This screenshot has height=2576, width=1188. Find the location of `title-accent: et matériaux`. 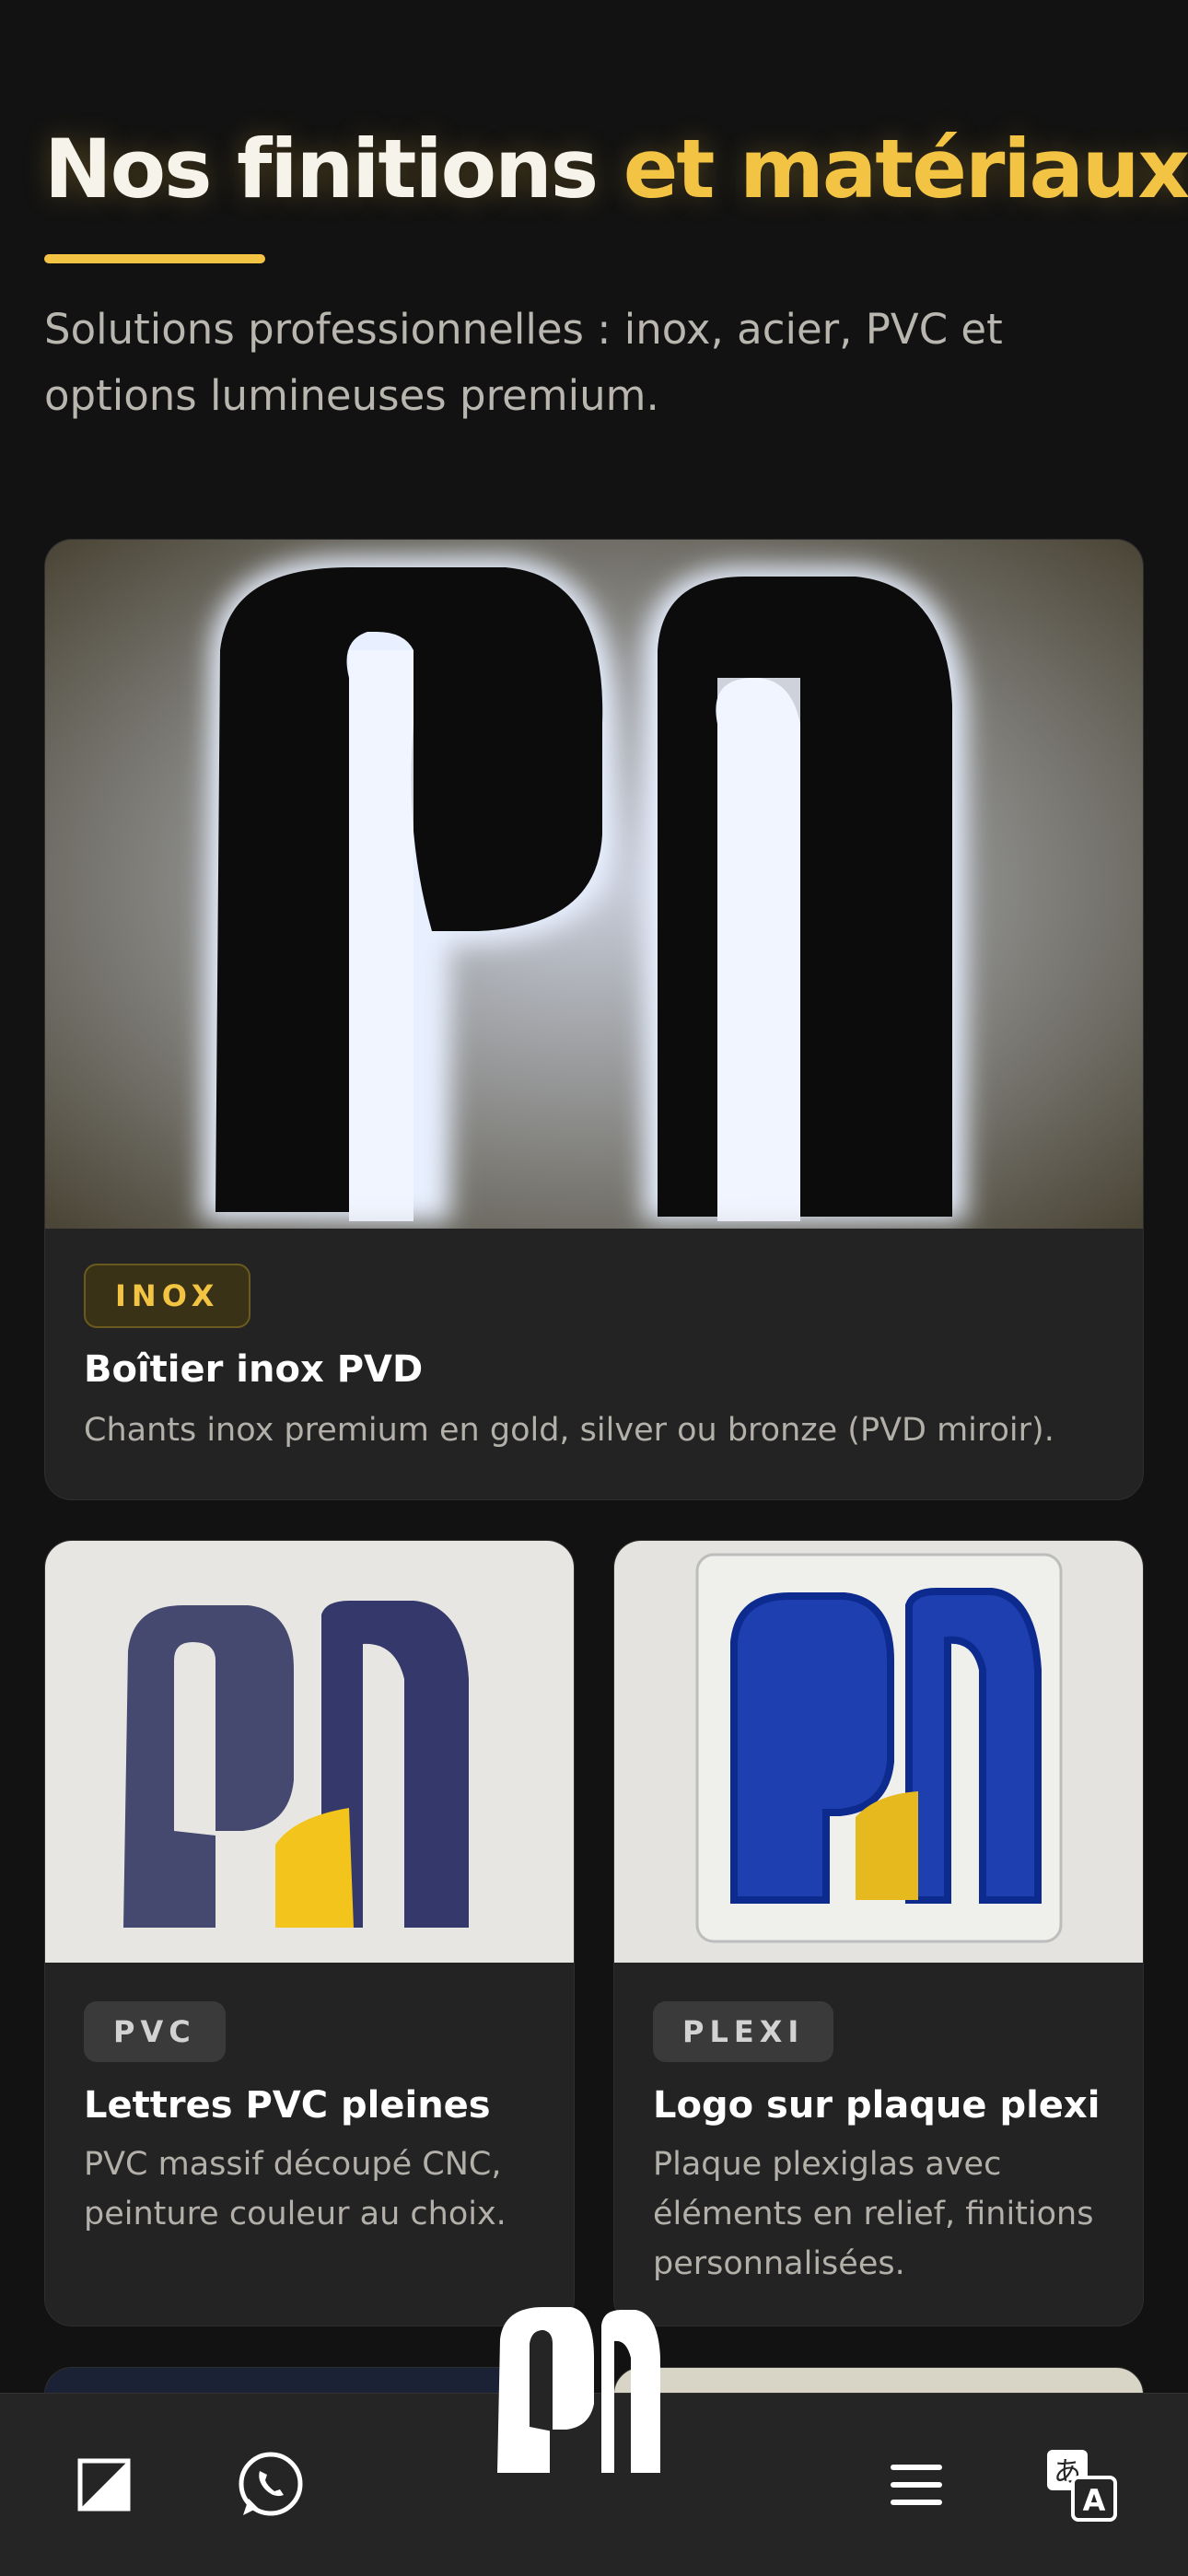

title-accent: et matériaux is located at coordinates (905, 169).